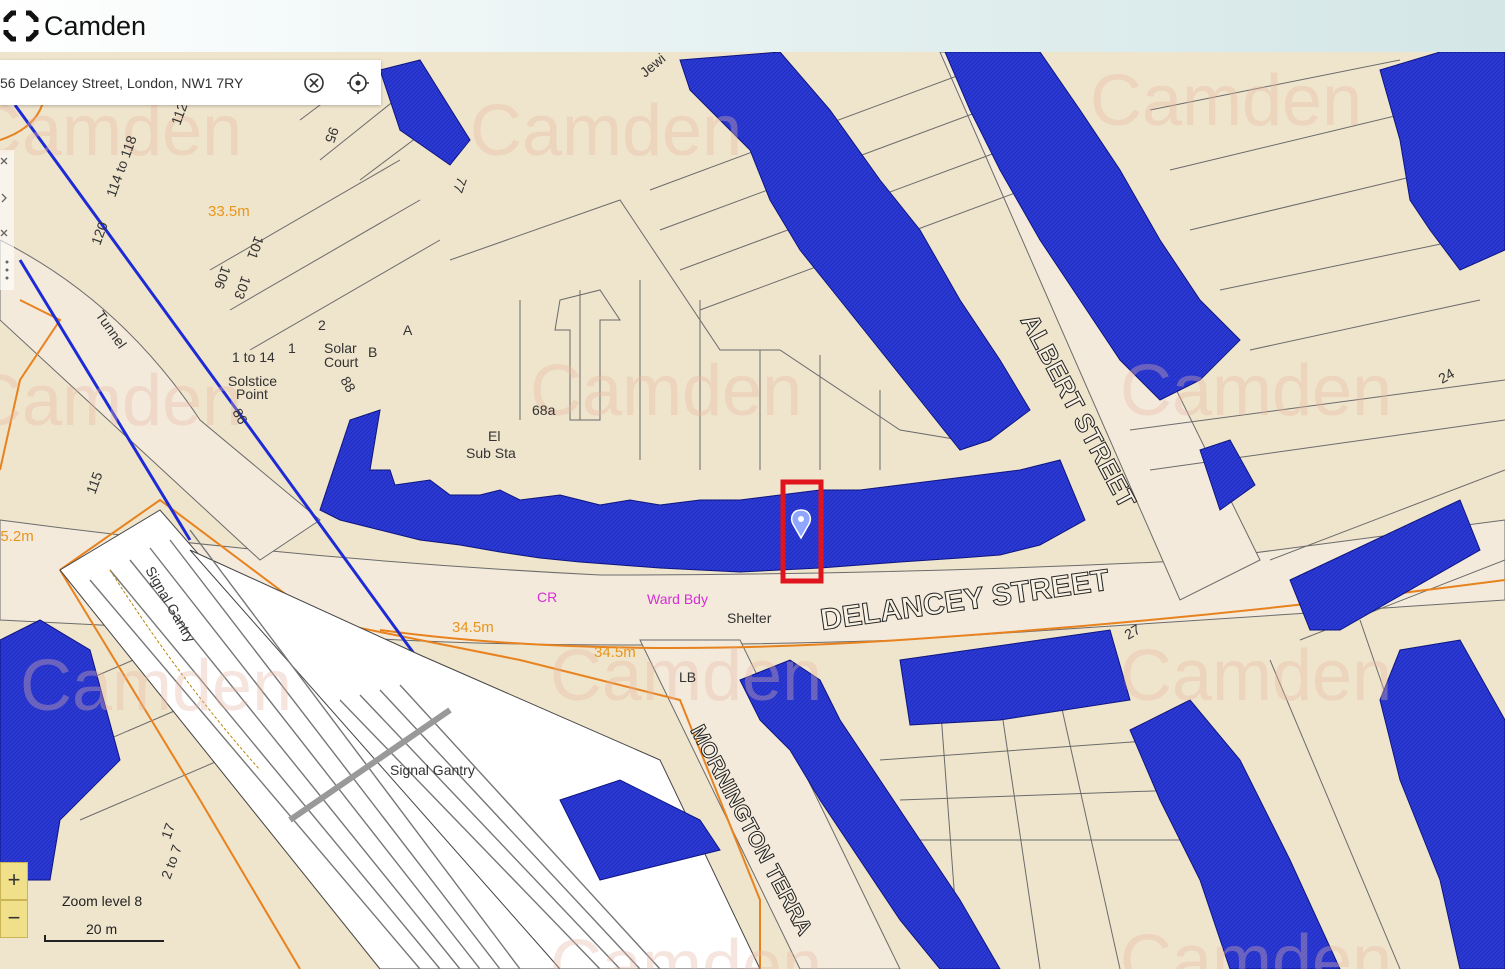  Describe the element at coordinates (1256, 676) in the screenshot. I see `watermark-9: Camden` at that location.